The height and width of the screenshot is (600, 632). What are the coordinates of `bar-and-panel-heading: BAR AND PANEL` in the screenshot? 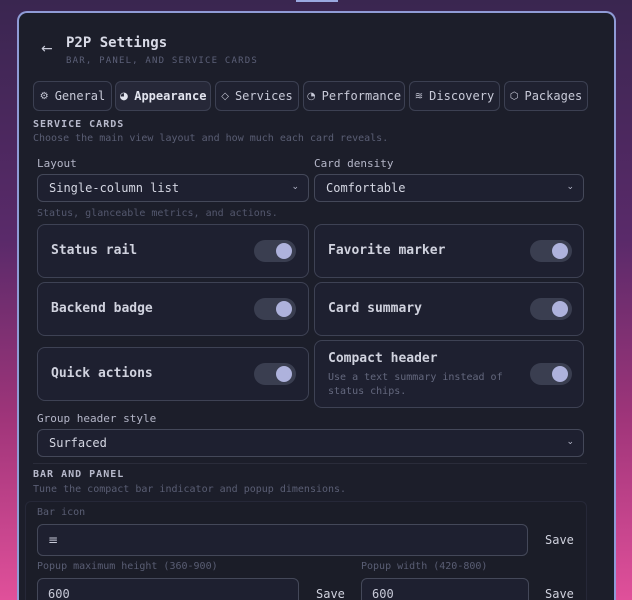 It's located at (79, 474).